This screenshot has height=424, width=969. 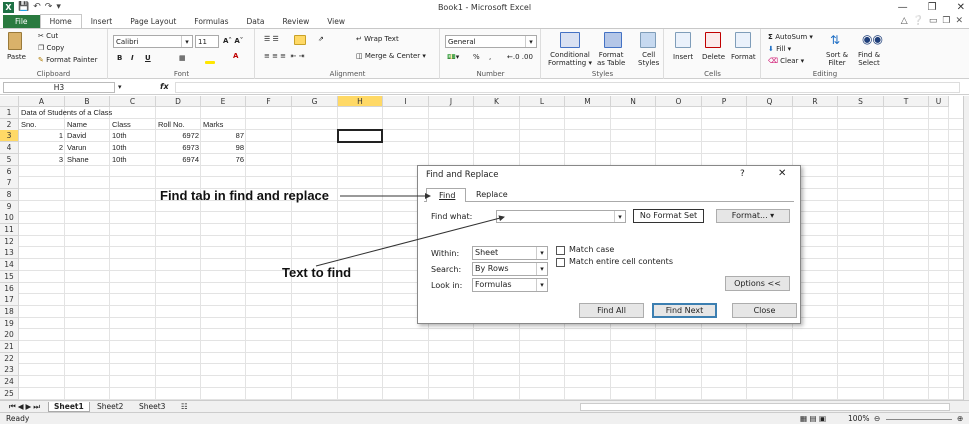 I want to click on arrow-to-find-what, so click(x=410, y=241).